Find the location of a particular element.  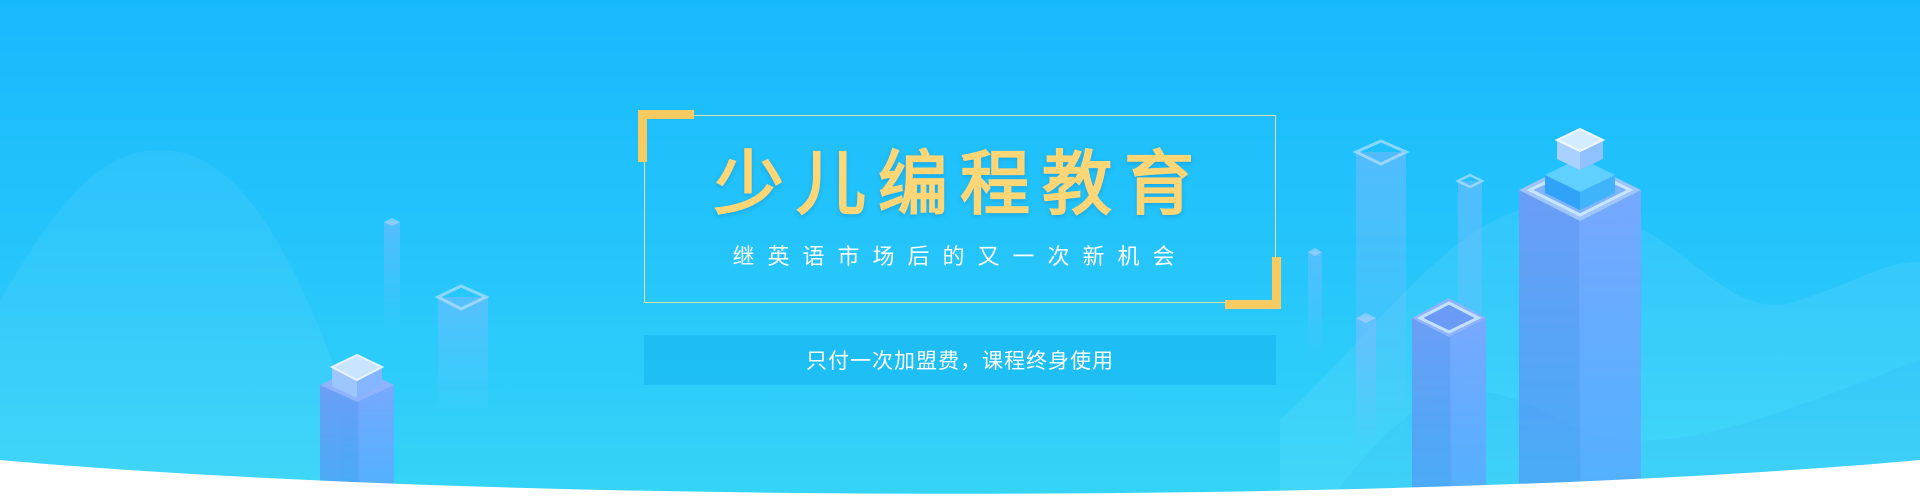

tagline-box: 只付一次加盟费，课程终身使用 is located at coordinates (960, 360).